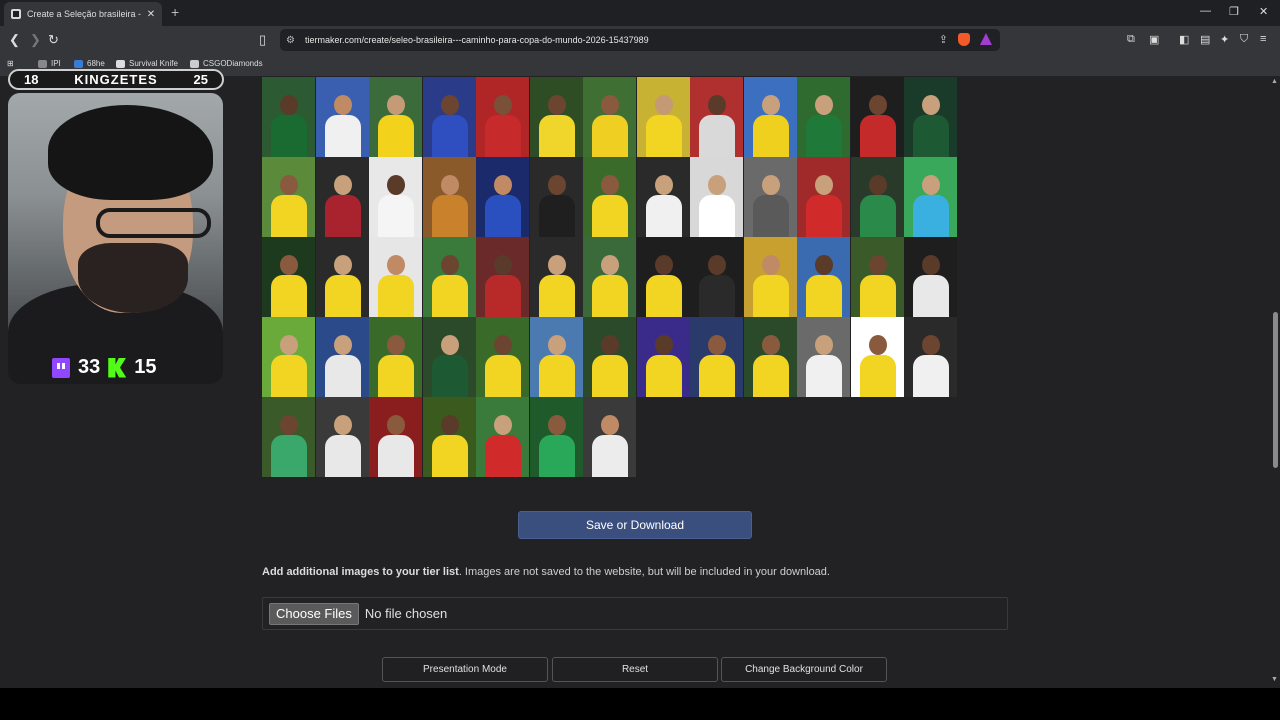  What do you see at coordinates (1263, 39) in the screenshot?
I see `menu-icon: ≡` at bounding box center [1263, 39].